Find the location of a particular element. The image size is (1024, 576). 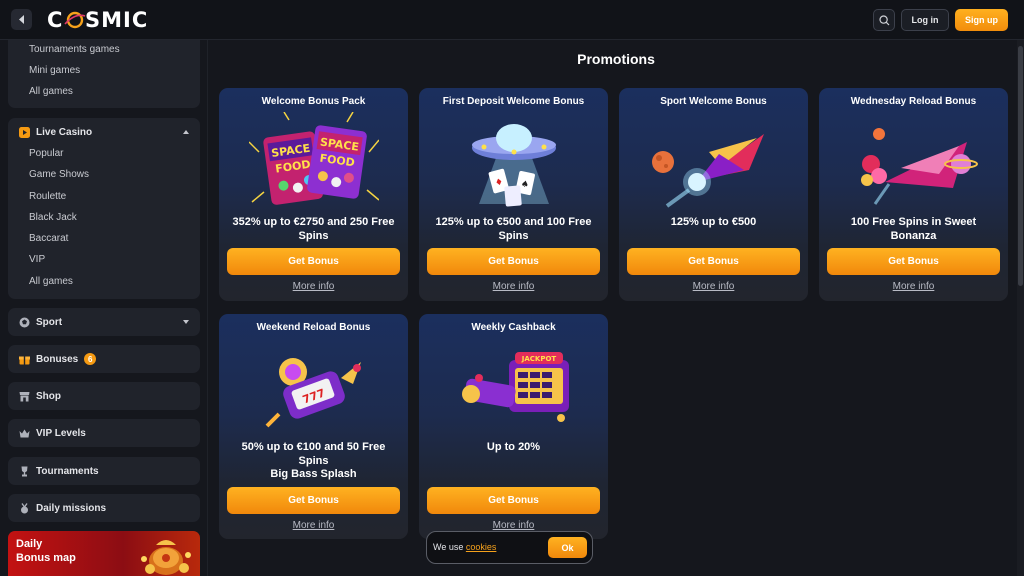

chevron-down-icon is located at coordinates (186, 322).